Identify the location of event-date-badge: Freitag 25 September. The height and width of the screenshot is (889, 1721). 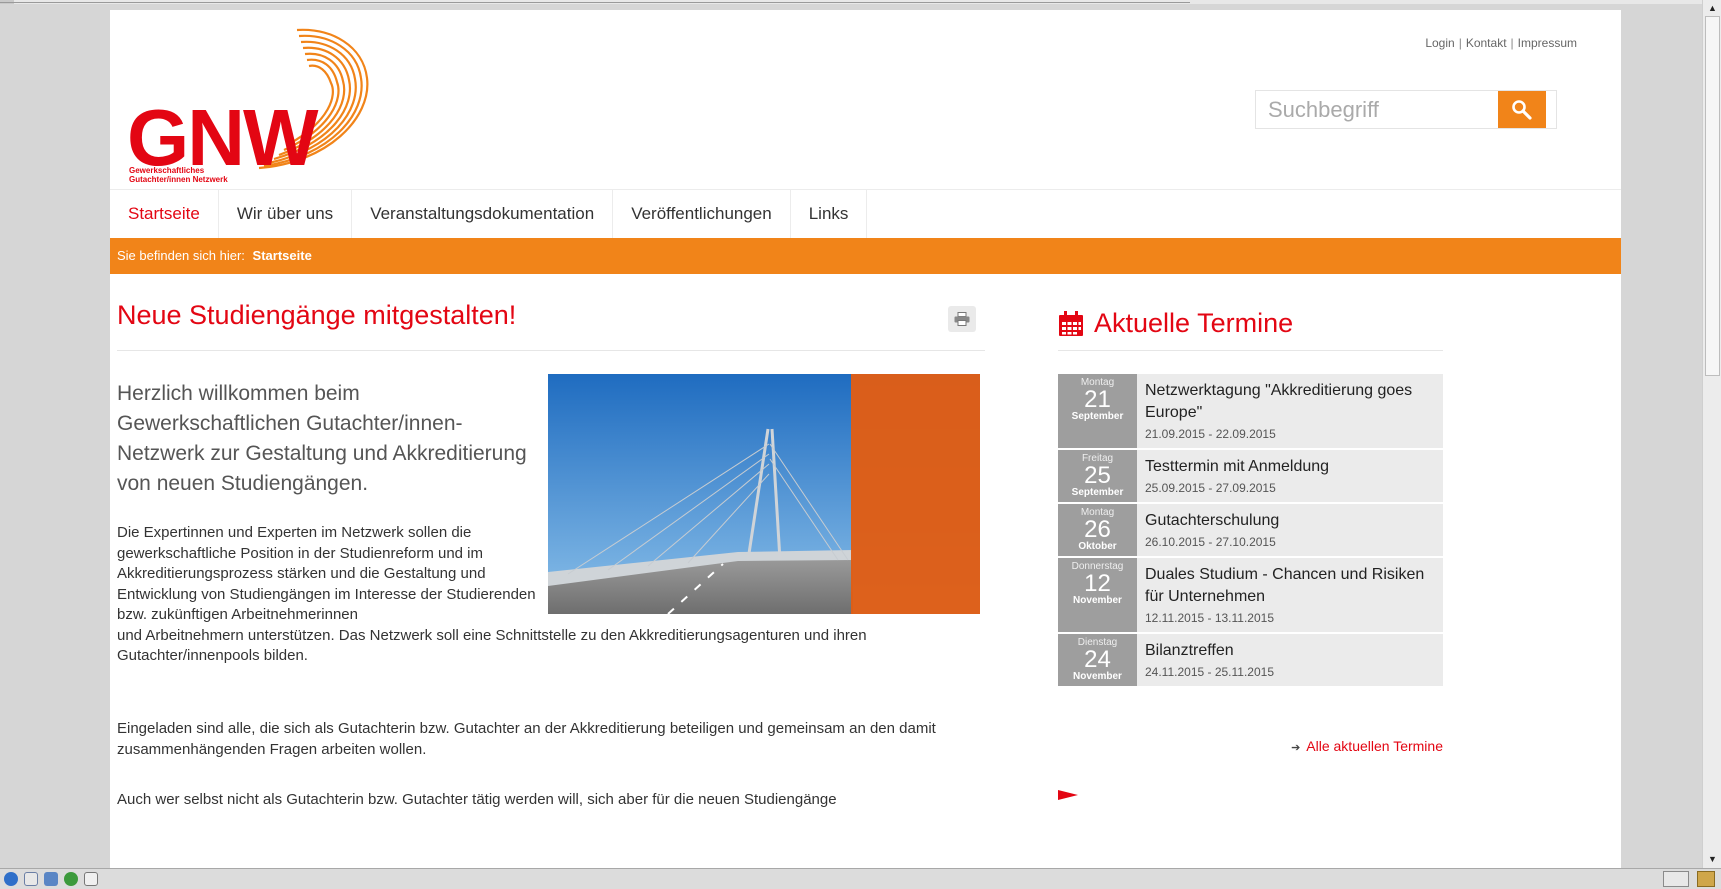
(1097, 476).